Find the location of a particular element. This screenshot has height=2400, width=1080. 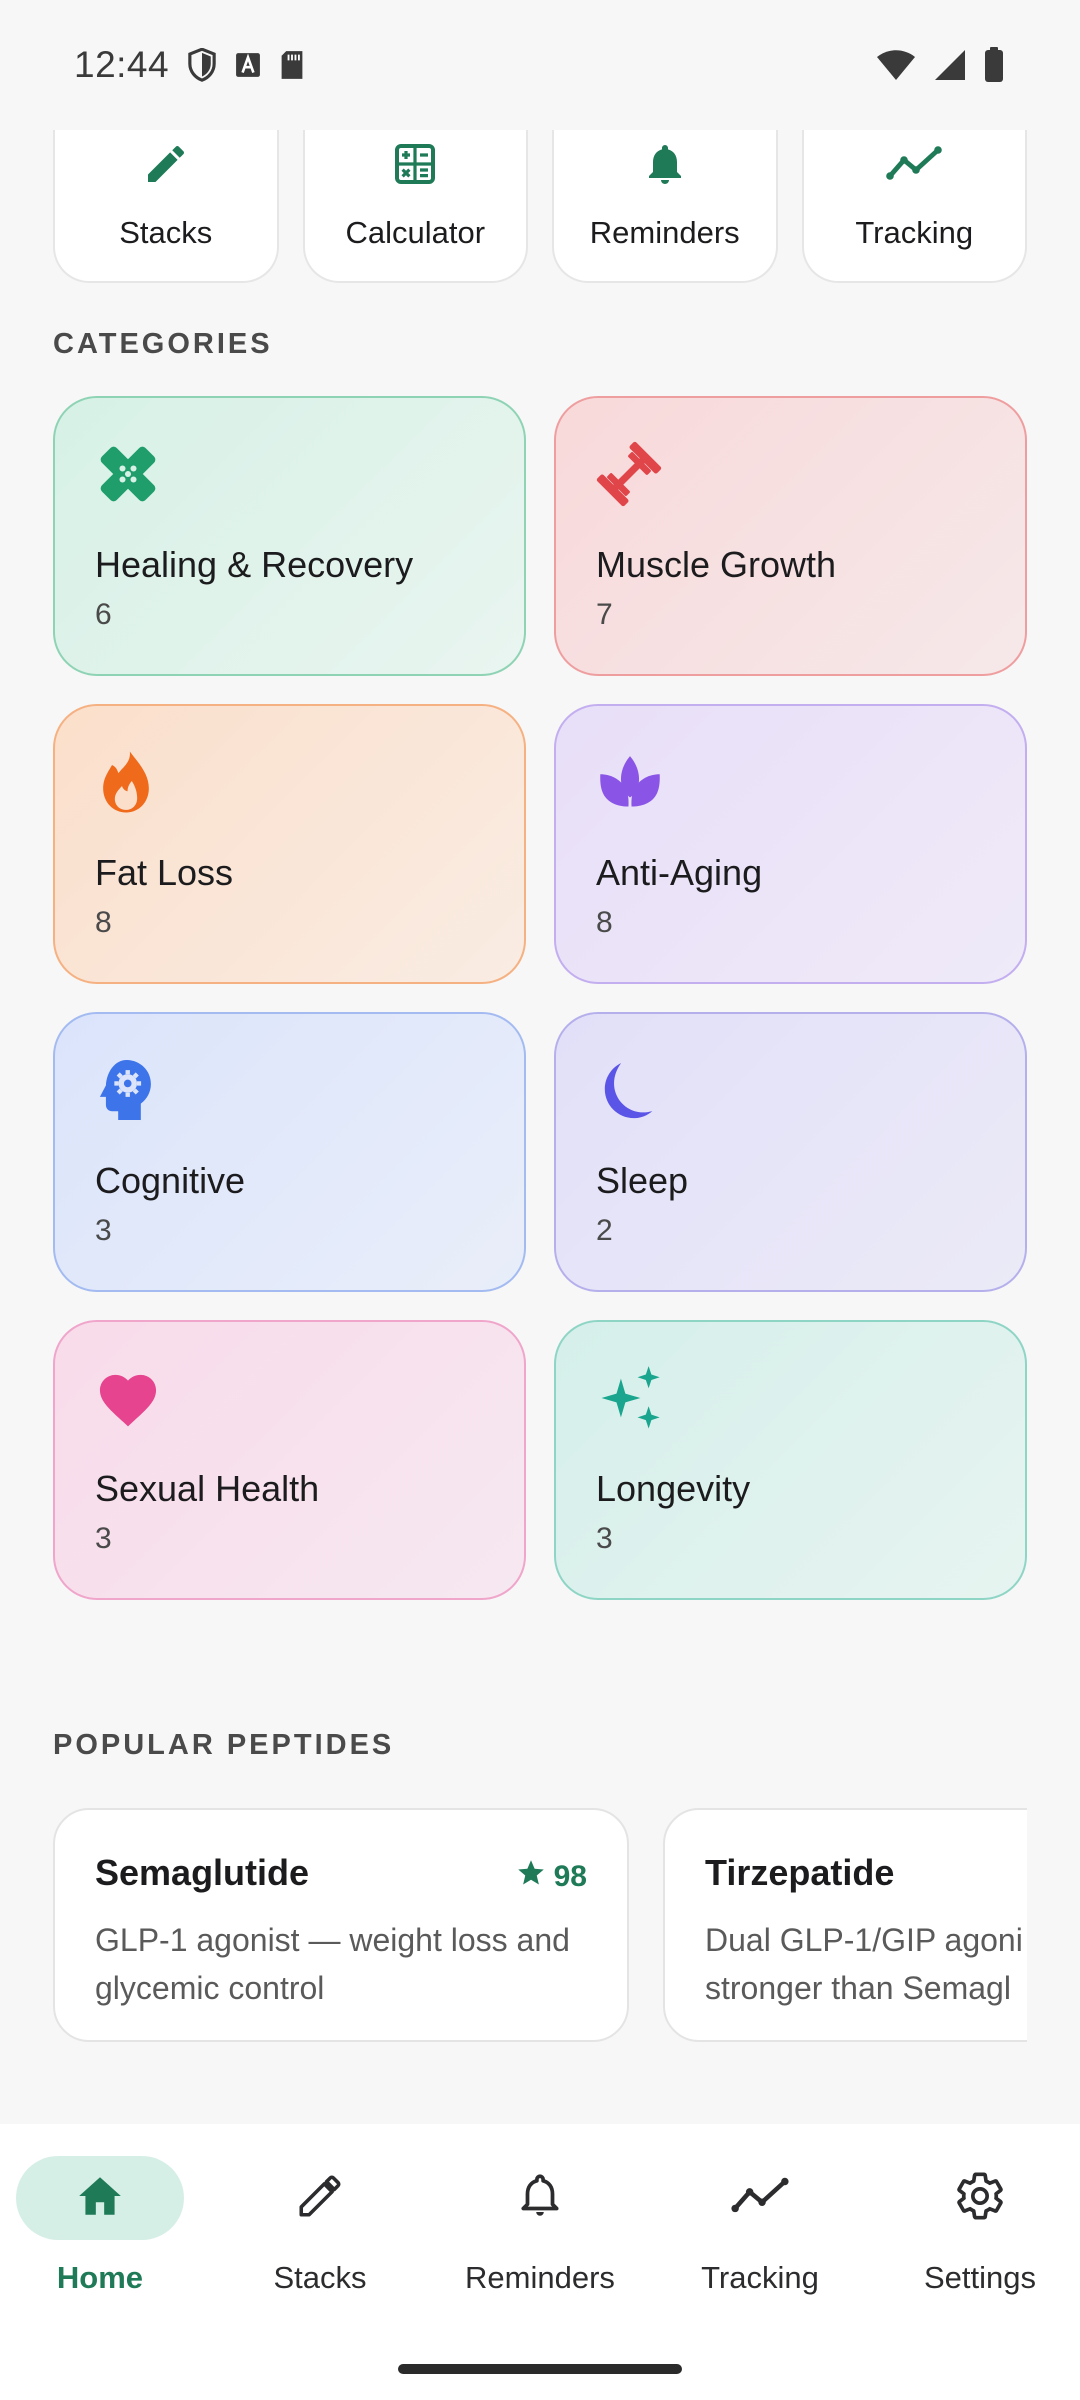

nav-item-home: Home is located at coordinates (100, 2231).